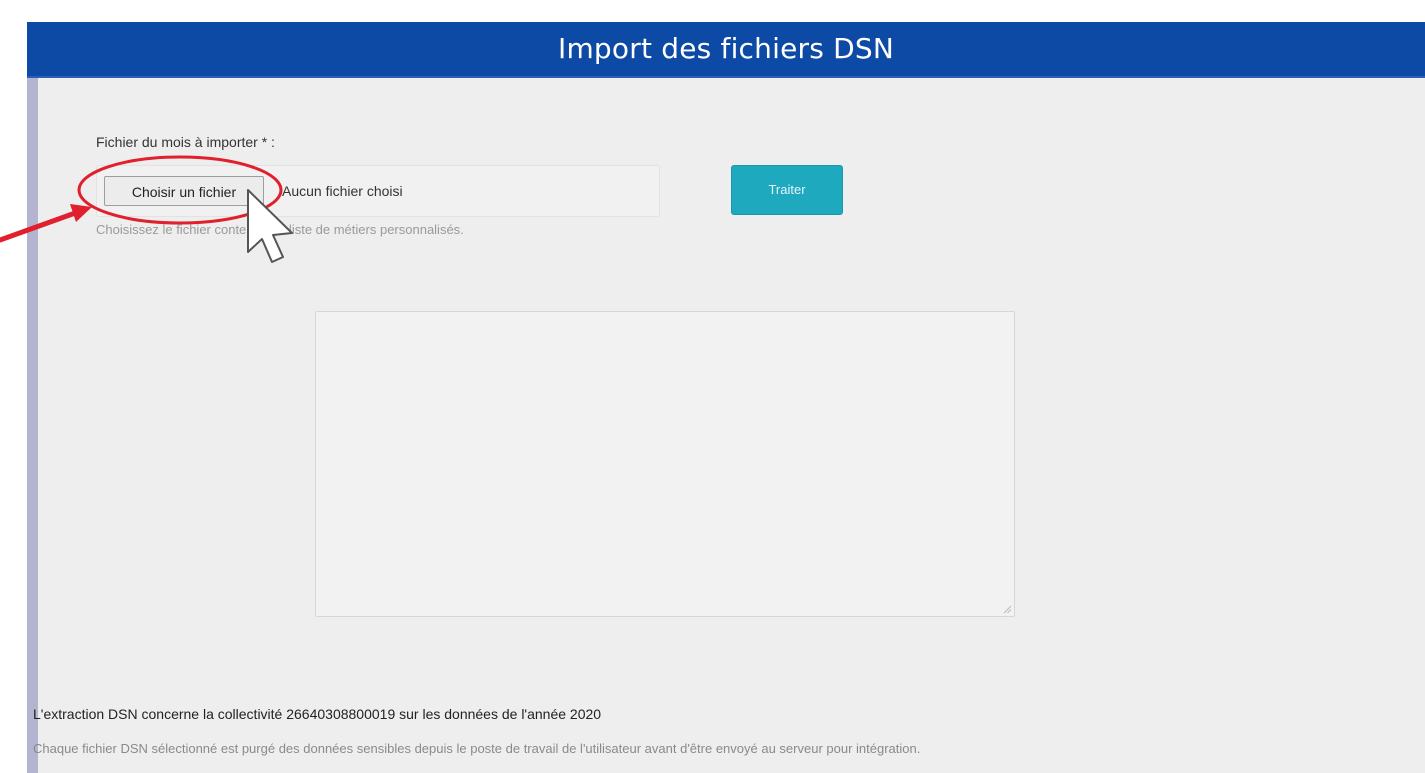 Image resolution: width=1425 pixels, height=773 pixels. Describe the element at coordinates (342, 191) in the screenshot. I see `selected-file-name: Aucun fichier choisi` at that location.